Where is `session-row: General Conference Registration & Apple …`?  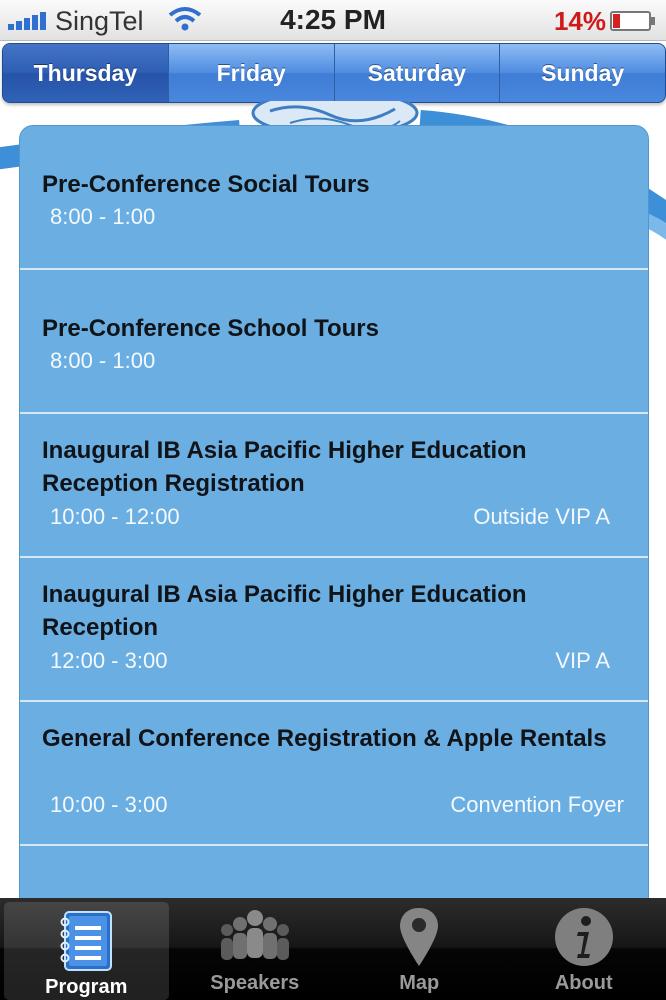
session-row: General Conference Registration & Apple … is located at coordinates (334, 774).